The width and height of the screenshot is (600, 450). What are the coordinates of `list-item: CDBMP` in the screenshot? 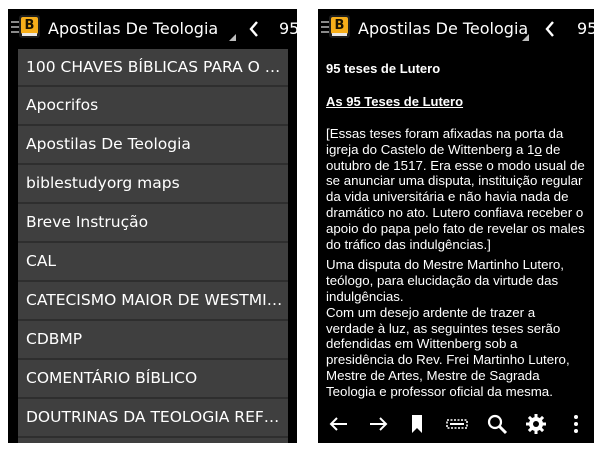 It's located at (153, 340).